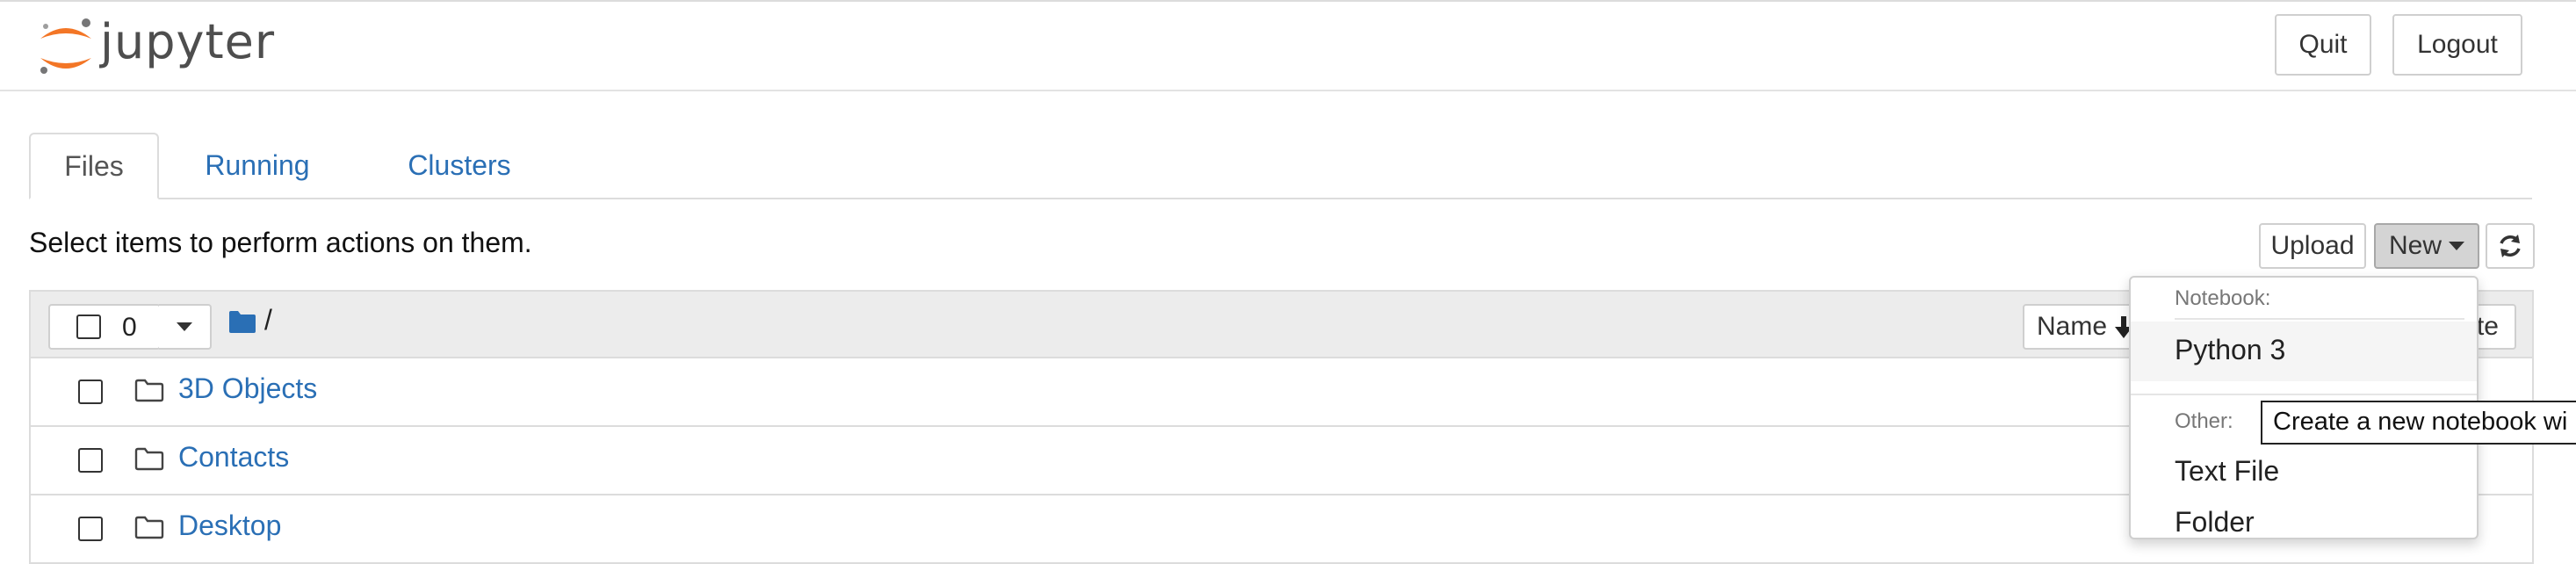 The width and height of the screenshot is (2576, 564). What do you see at coordinates (104, 327) in the screenshot?
I see `select-all-box: 0` at bounding box center [104, 327].